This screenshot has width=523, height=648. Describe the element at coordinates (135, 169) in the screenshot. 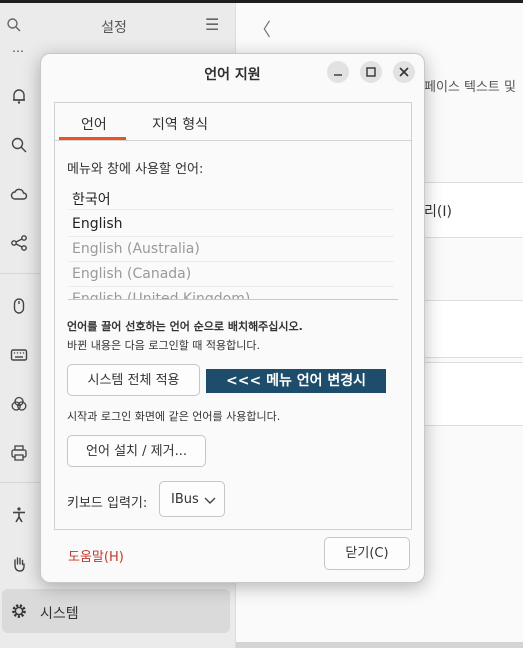

I see `language-list-caption: 메뉴와 창에 사용할 언어:` at that location.